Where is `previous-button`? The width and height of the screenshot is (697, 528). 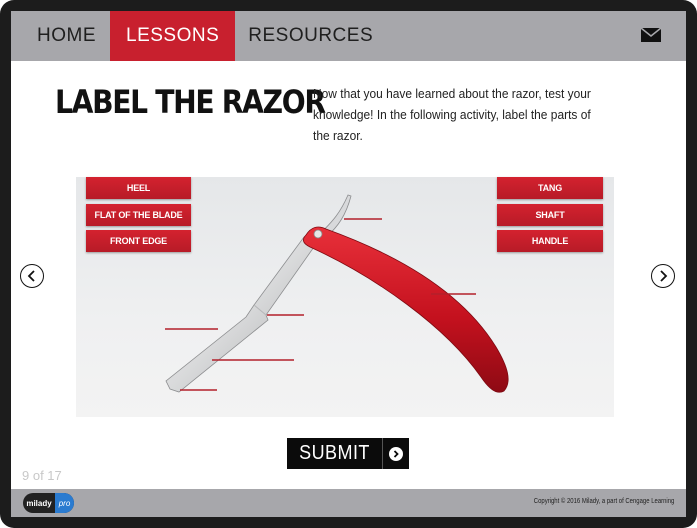
previous-button is located at coordinates (32, 276).